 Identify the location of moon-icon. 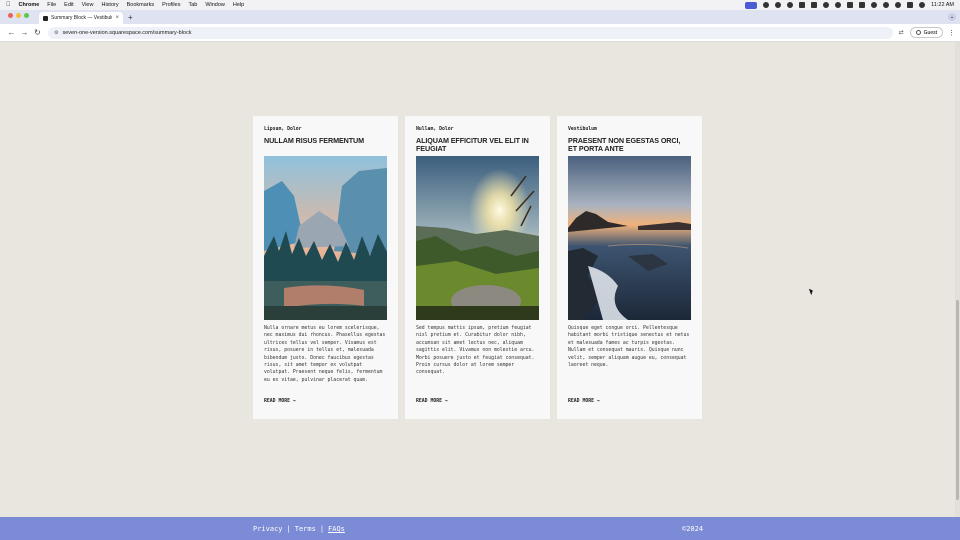
(778, 5).